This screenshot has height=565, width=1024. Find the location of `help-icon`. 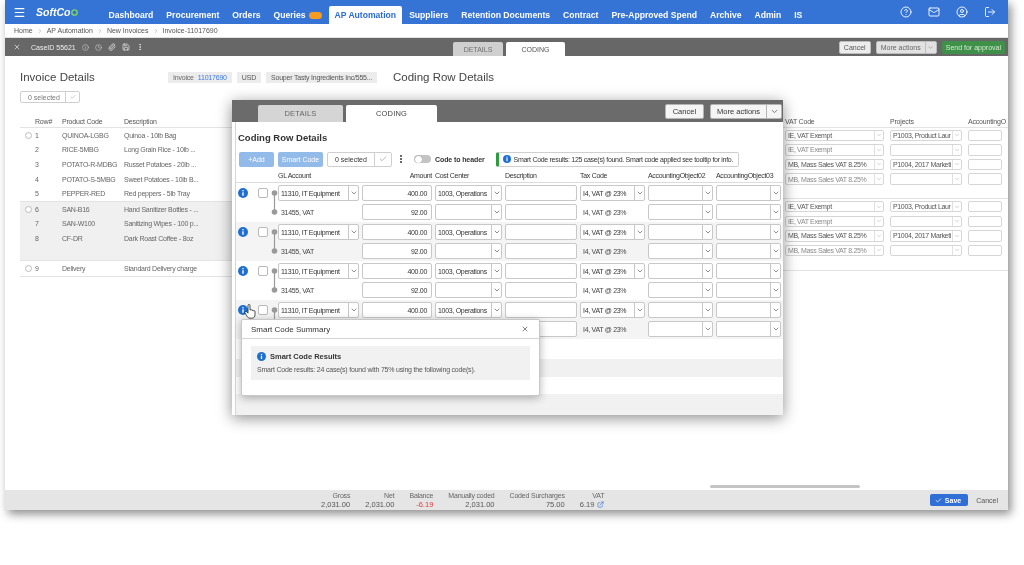

help-icon is located at coordinates (906, 12).